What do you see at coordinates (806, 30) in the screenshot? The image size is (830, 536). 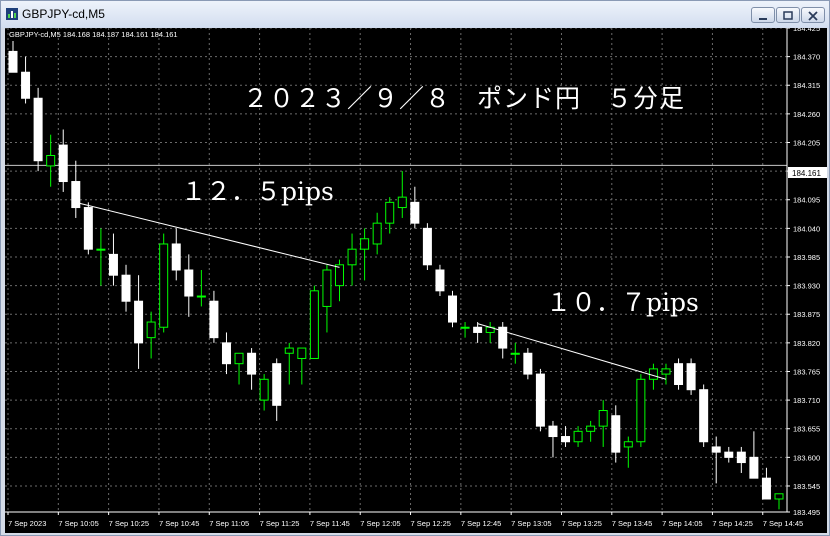 I see `price-tick-label: 184.425` at bounding box center [806, 30].